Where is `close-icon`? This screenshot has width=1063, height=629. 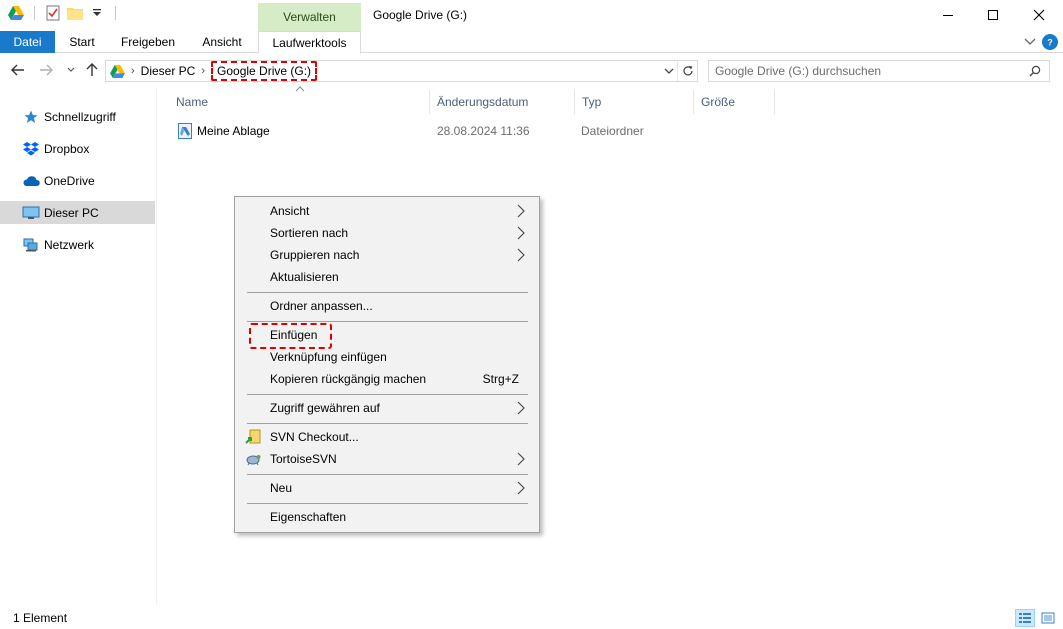
close-icon is located at coordinates (1039, 15).